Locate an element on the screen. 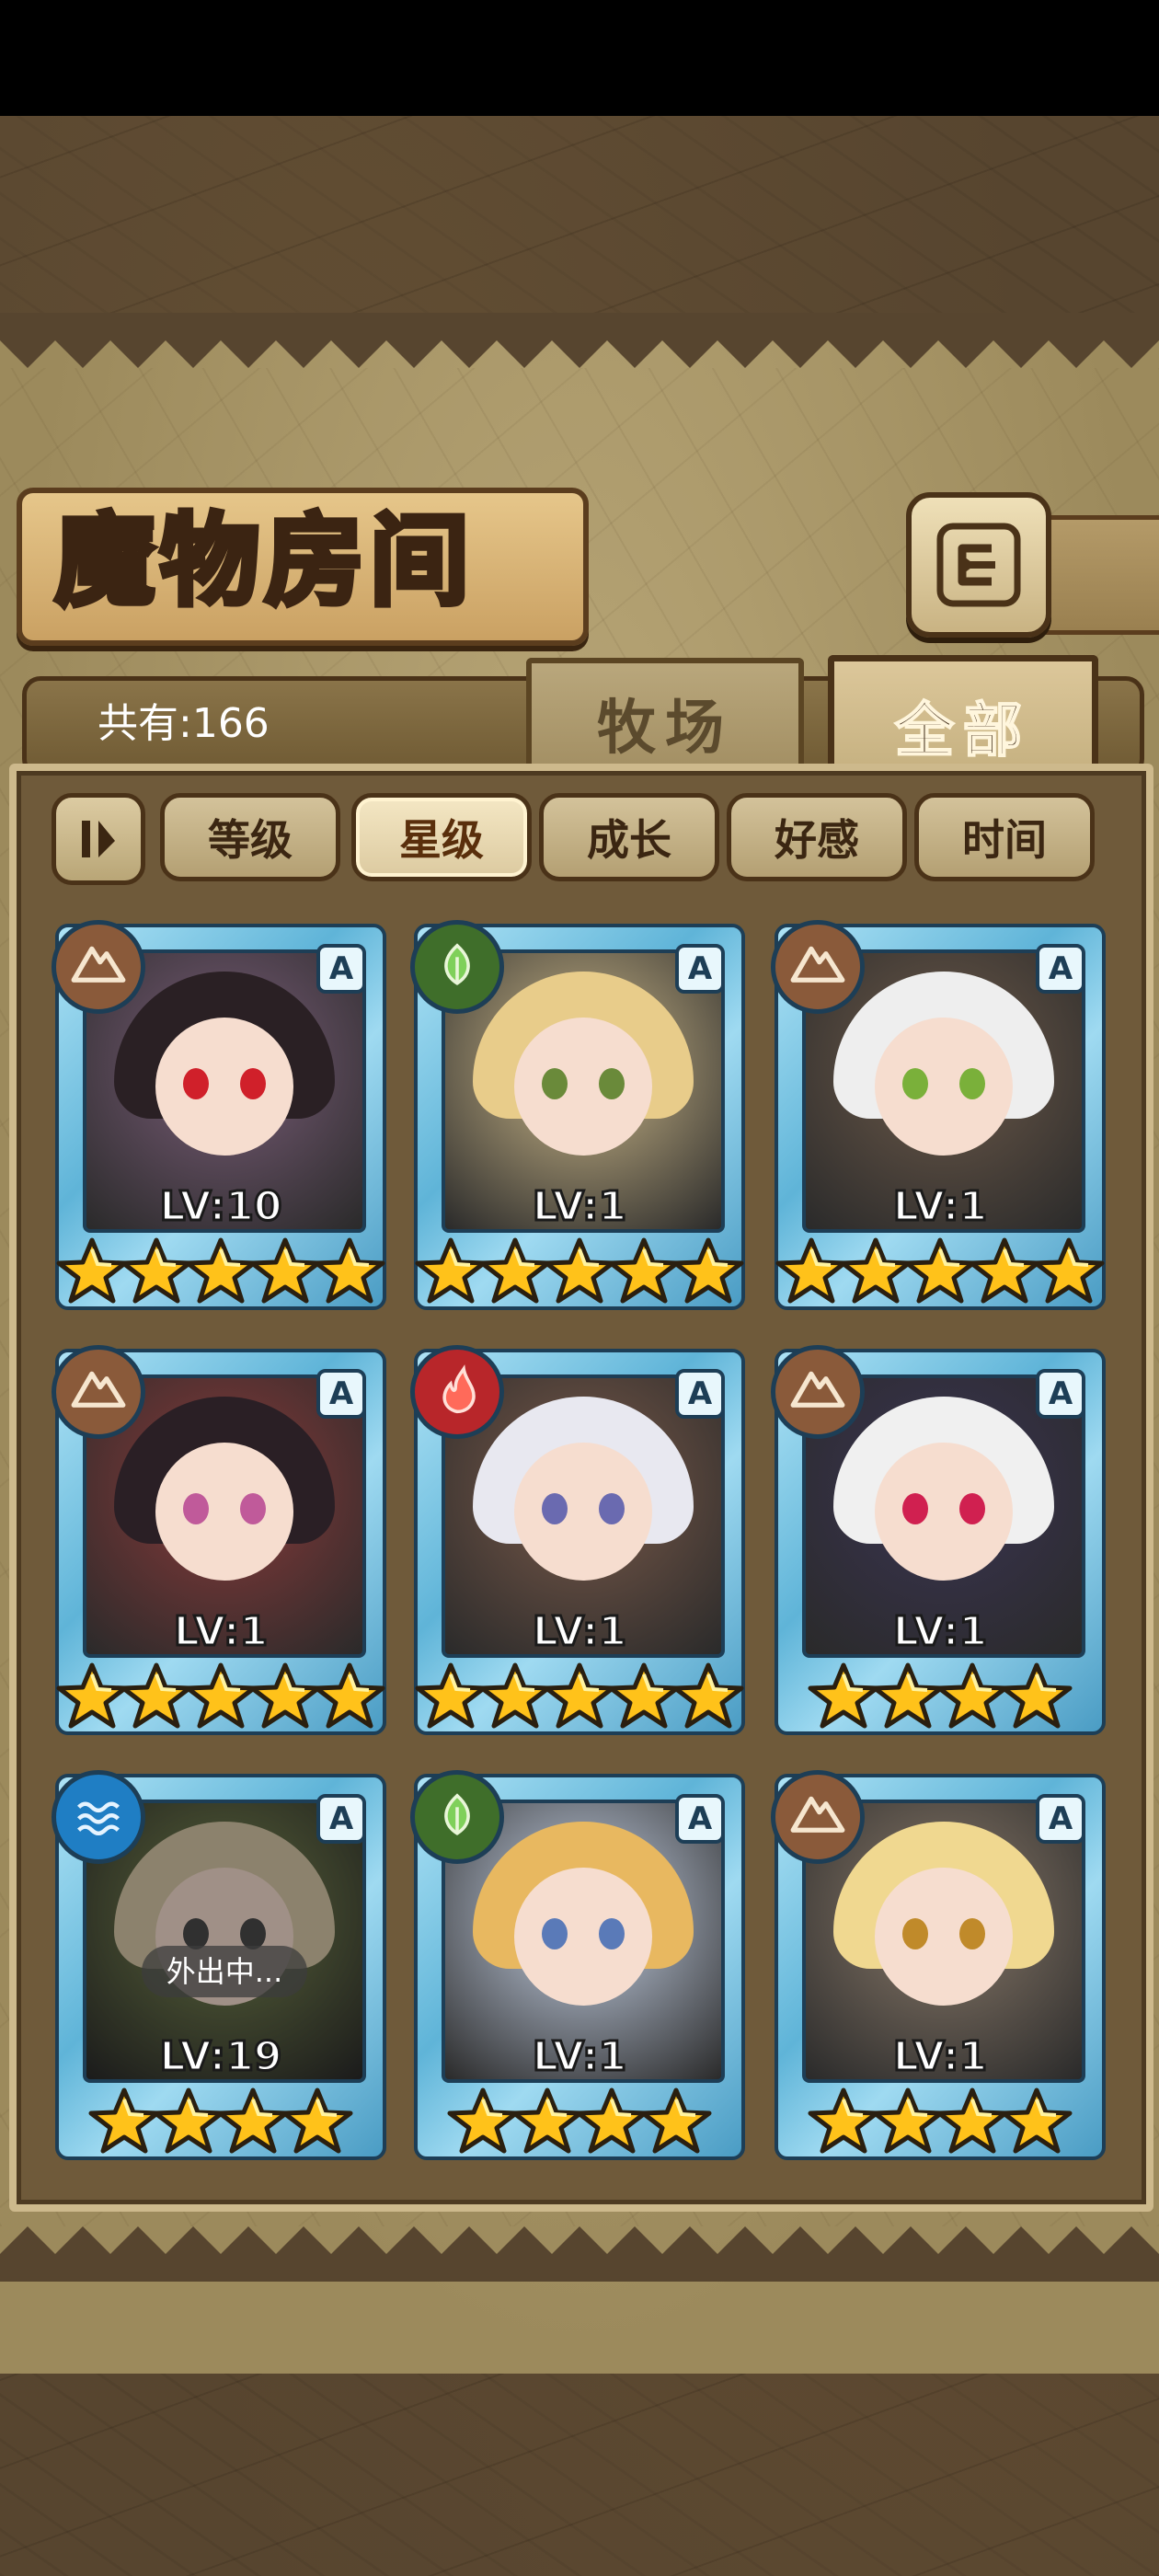  monster-level: LV:19 is located at coordinates (220, 2057).